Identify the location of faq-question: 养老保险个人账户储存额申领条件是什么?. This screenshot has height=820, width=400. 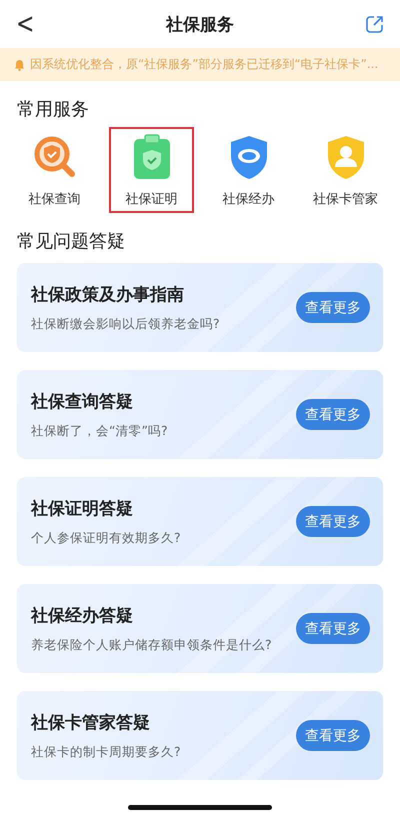
(151, 645).